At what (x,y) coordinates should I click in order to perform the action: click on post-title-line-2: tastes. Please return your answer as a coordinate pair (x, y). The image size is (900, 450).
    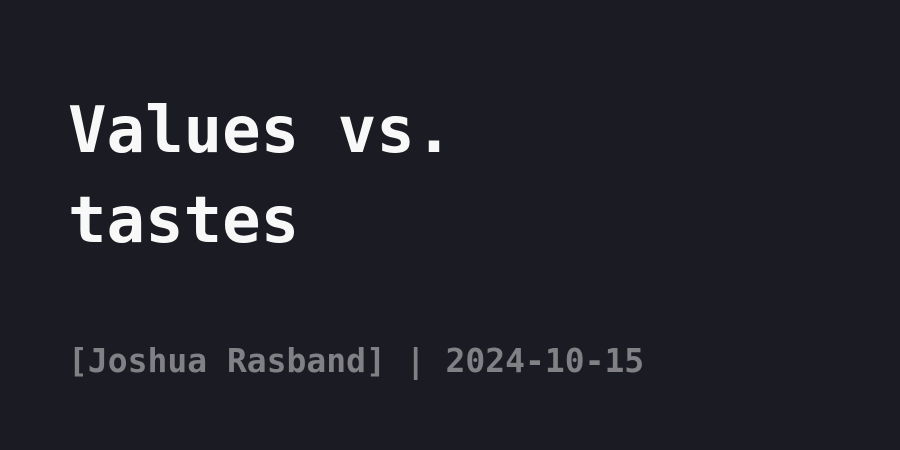
    Looking at the image, I should click on (184, 221).